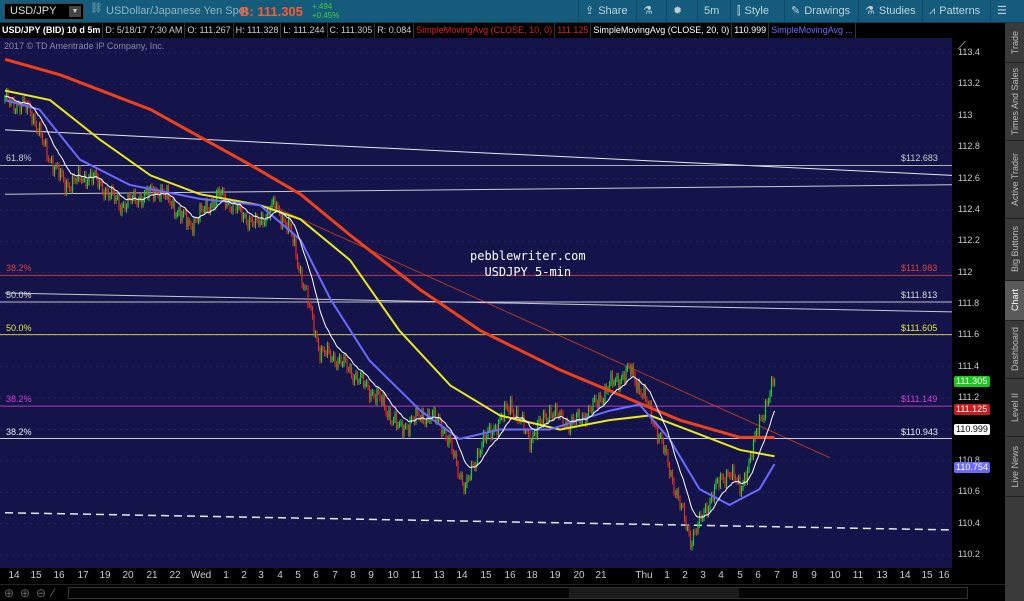  What do you see at coordinates (890, 11) in the screenshot?
I see `studies-button: ⚗ Studies` at bounding box center [890, 11].